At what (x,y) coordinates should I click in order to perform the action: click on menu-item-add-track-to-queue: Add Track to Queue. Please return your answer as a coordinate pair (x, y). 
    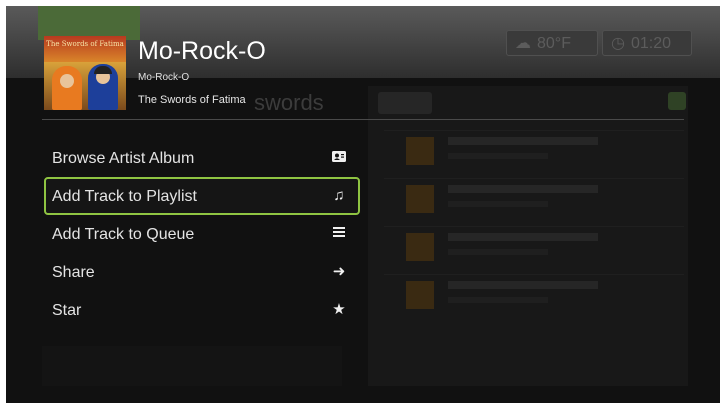
    Looking at the image, I should click on (202, 234).